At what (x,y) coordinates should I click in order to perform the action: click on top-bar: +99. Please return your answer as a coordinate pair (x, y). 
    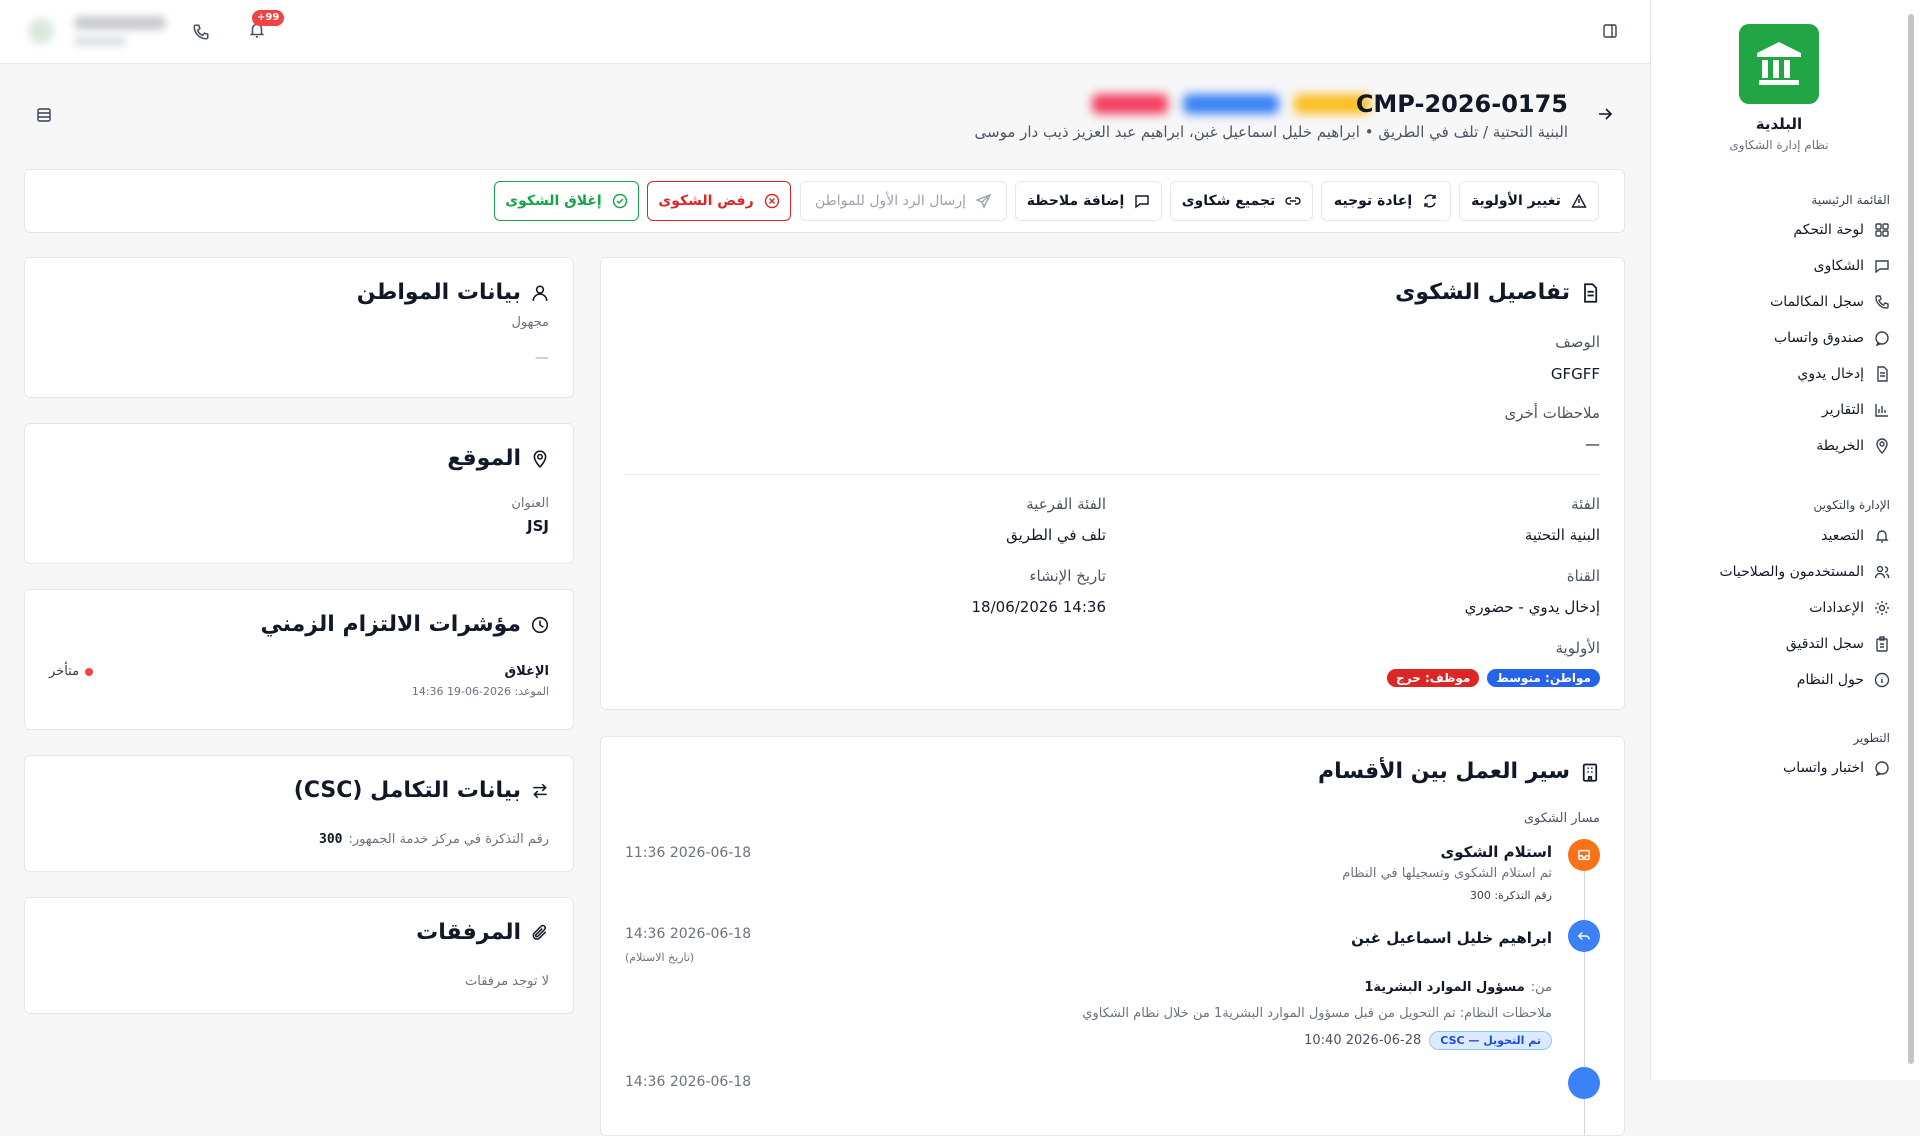
    Looking at the image, I should click on (825, 32).